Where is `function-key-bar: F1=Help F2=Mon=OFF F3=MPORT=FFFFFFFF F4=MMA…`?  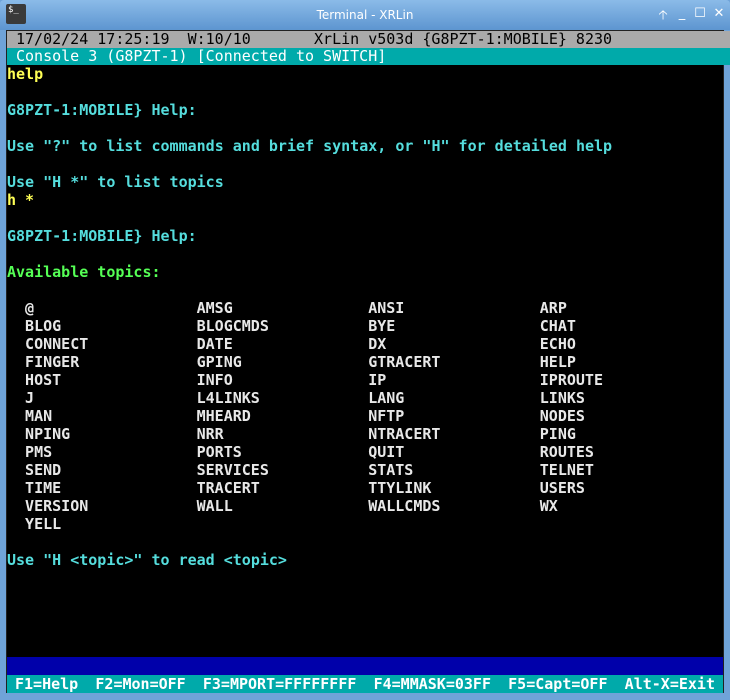
function-key-bar: F1=Help F2=Mon=OFF F3=MPORT=FFFFFFFF F4=MMA… is located at coordinates (365, 684).